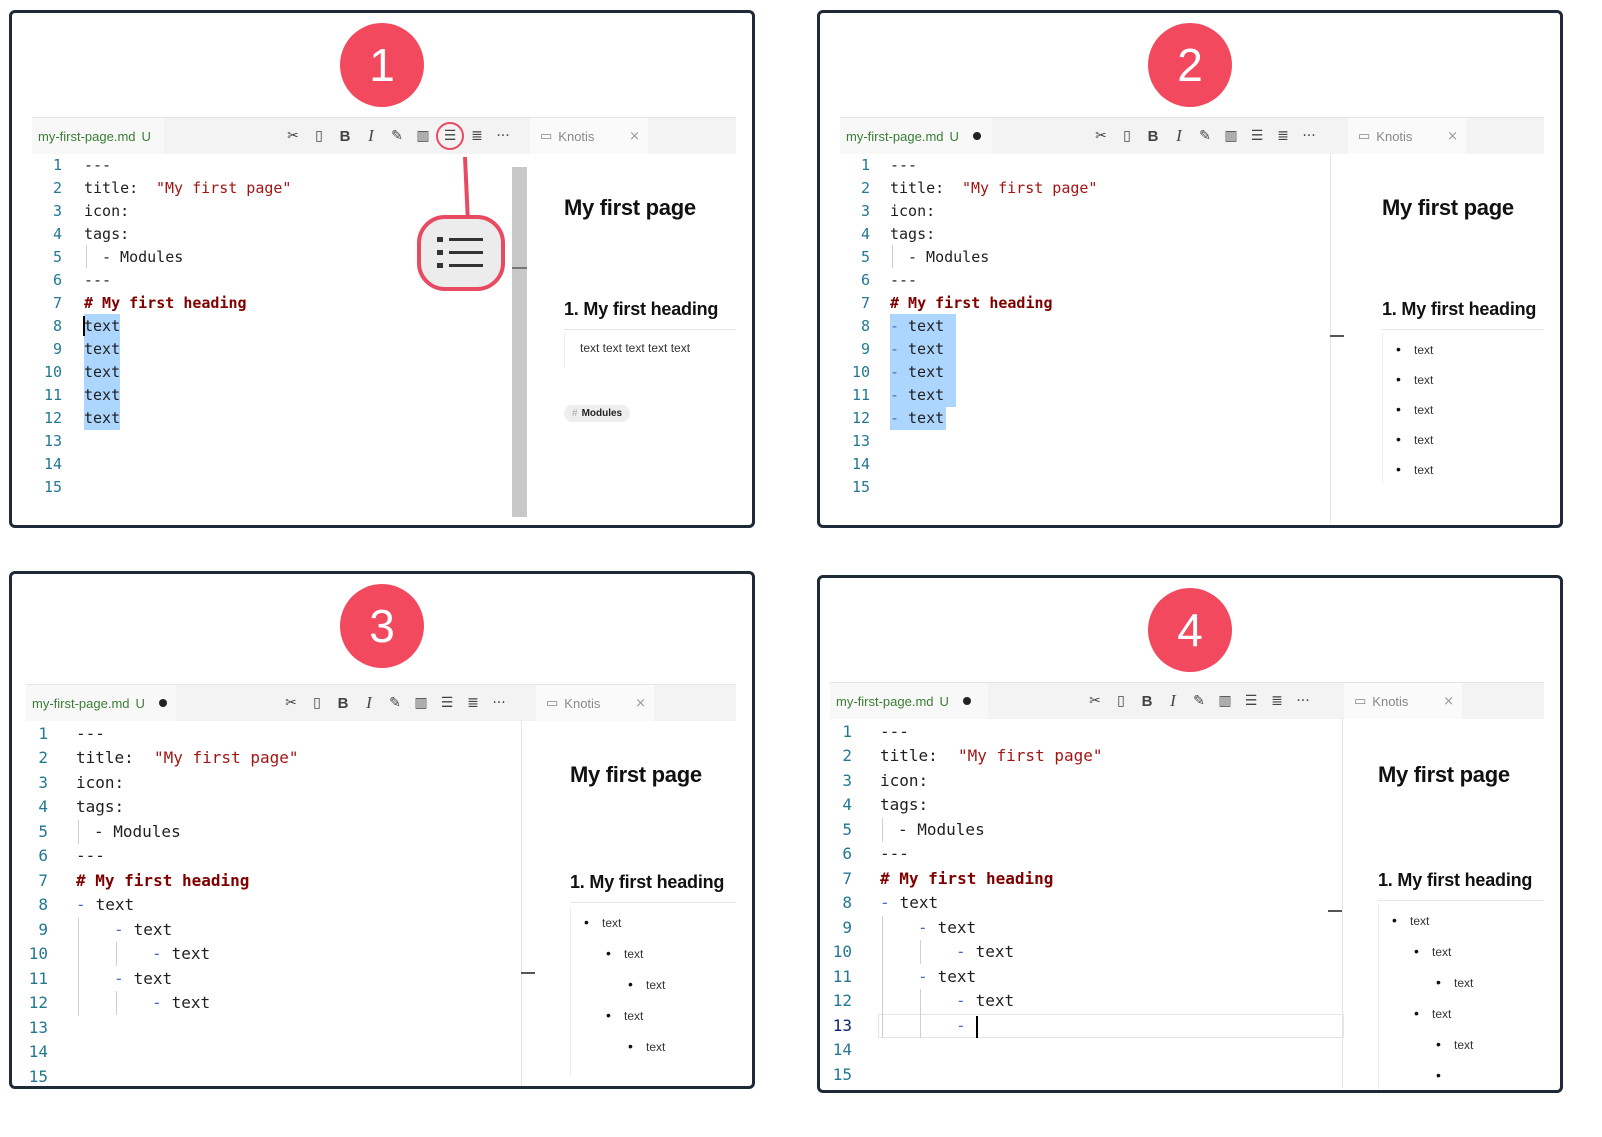 The width and height of the screenshot is (1602, 1137). Describe the element at coordinates (1342, 903) in the screenshot. I see `minimap-edge` at that location.